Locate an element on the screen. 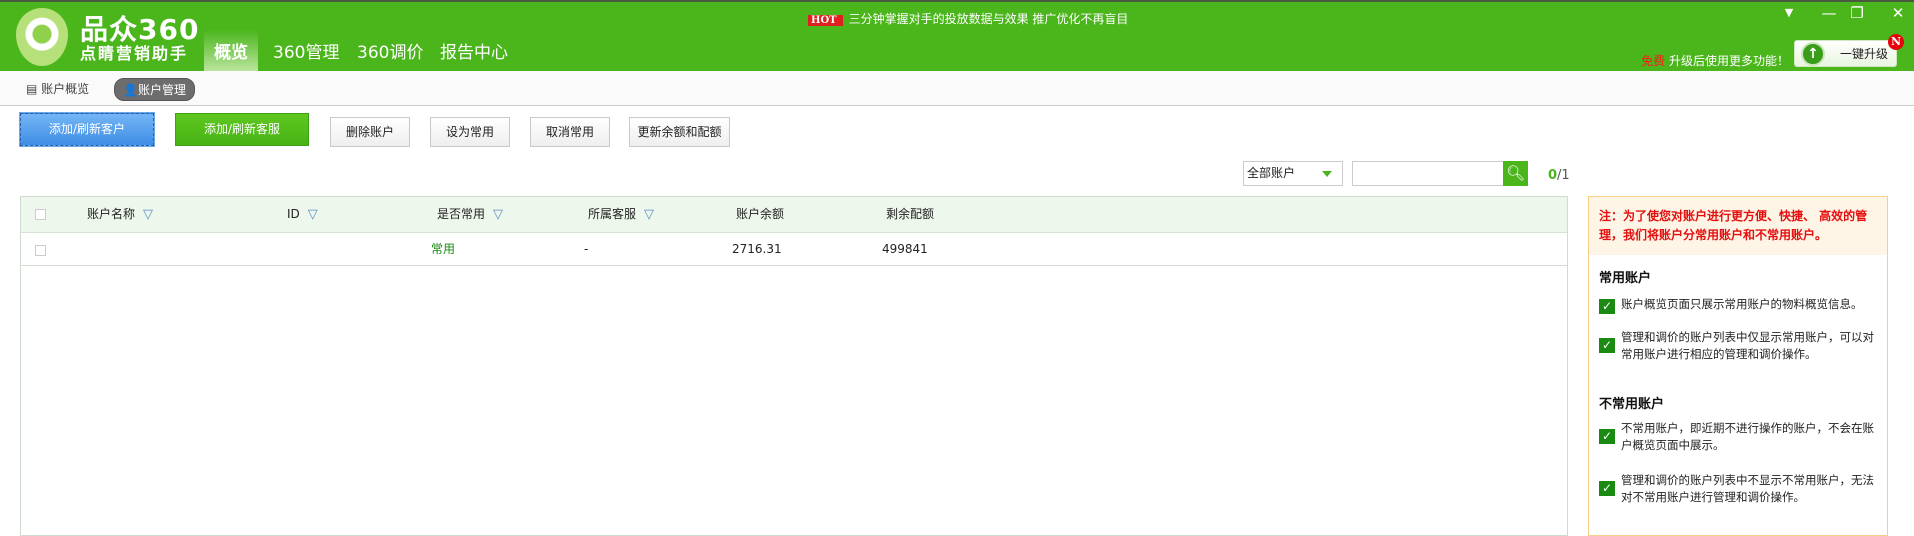 The width and height of the screenshot is (1914, 536). cell-quota: 499841 is located at coordinates (905, 249).